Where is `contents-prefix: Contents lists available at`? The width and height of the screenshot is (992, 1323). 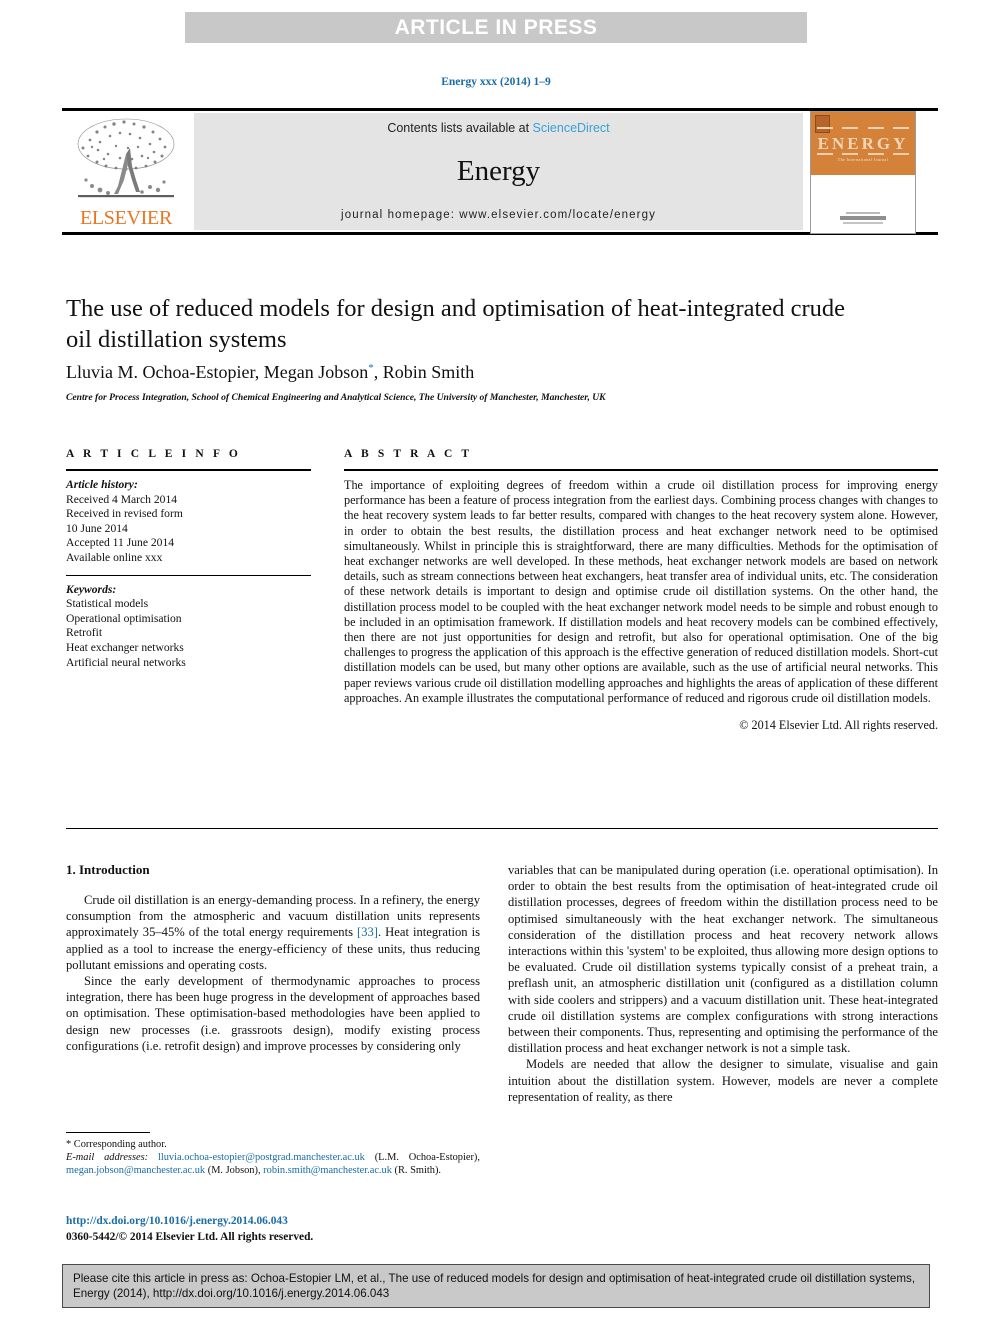 contents-prefix: Contents lists available at is located at coordinates (460, 128).